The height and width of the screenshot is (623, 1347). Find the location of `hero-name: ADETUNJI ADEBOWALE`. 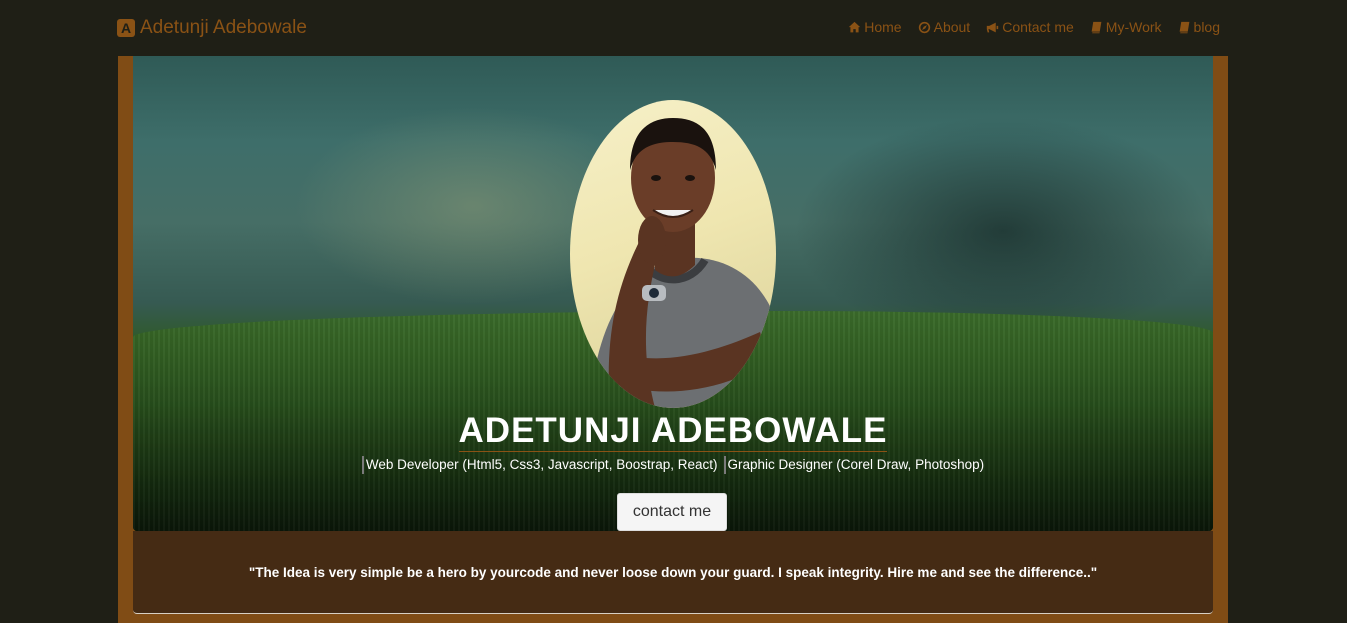

hero-name: ADETUNJI ADEBOWALE is located at coordinates (673, 431).